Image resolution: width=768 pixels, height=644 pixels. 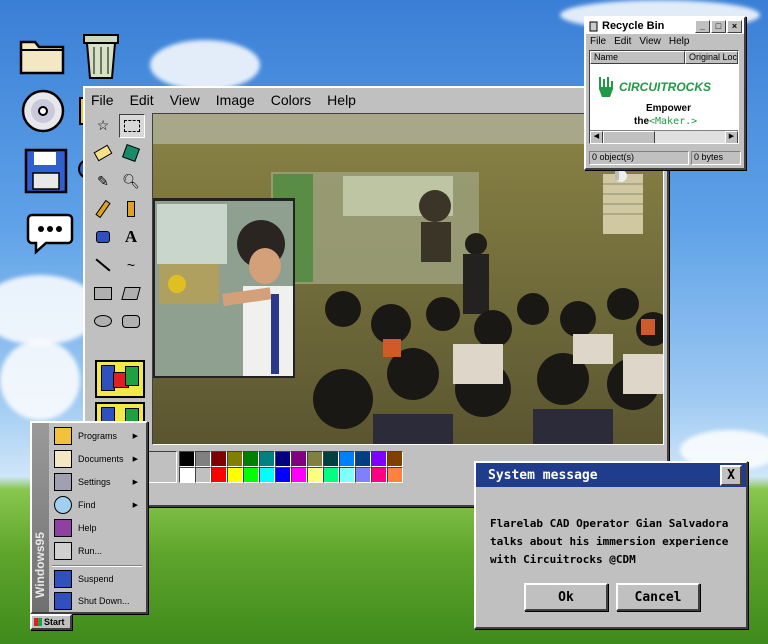 I want to click on ellipse-icon, so click(x=103, y=321).